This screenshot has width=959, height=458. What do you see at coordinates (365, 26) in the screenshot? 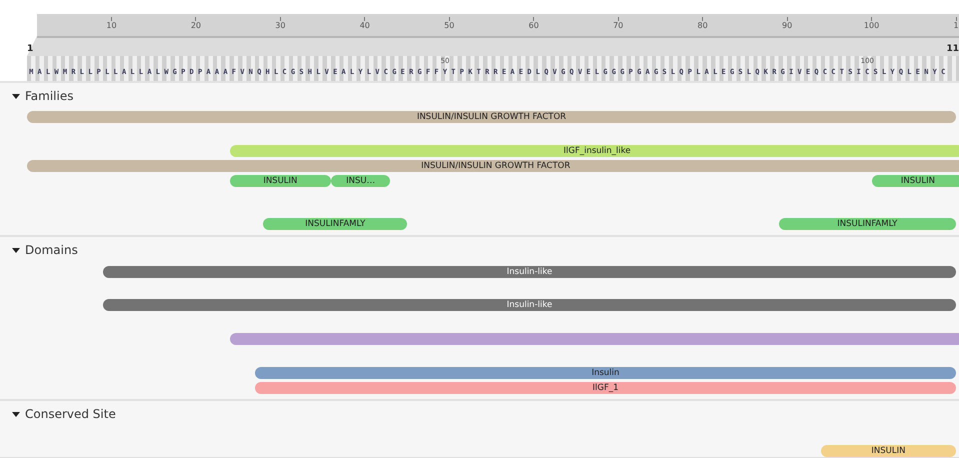
I see `tick-label: 40` at bounding box center [365, 26].